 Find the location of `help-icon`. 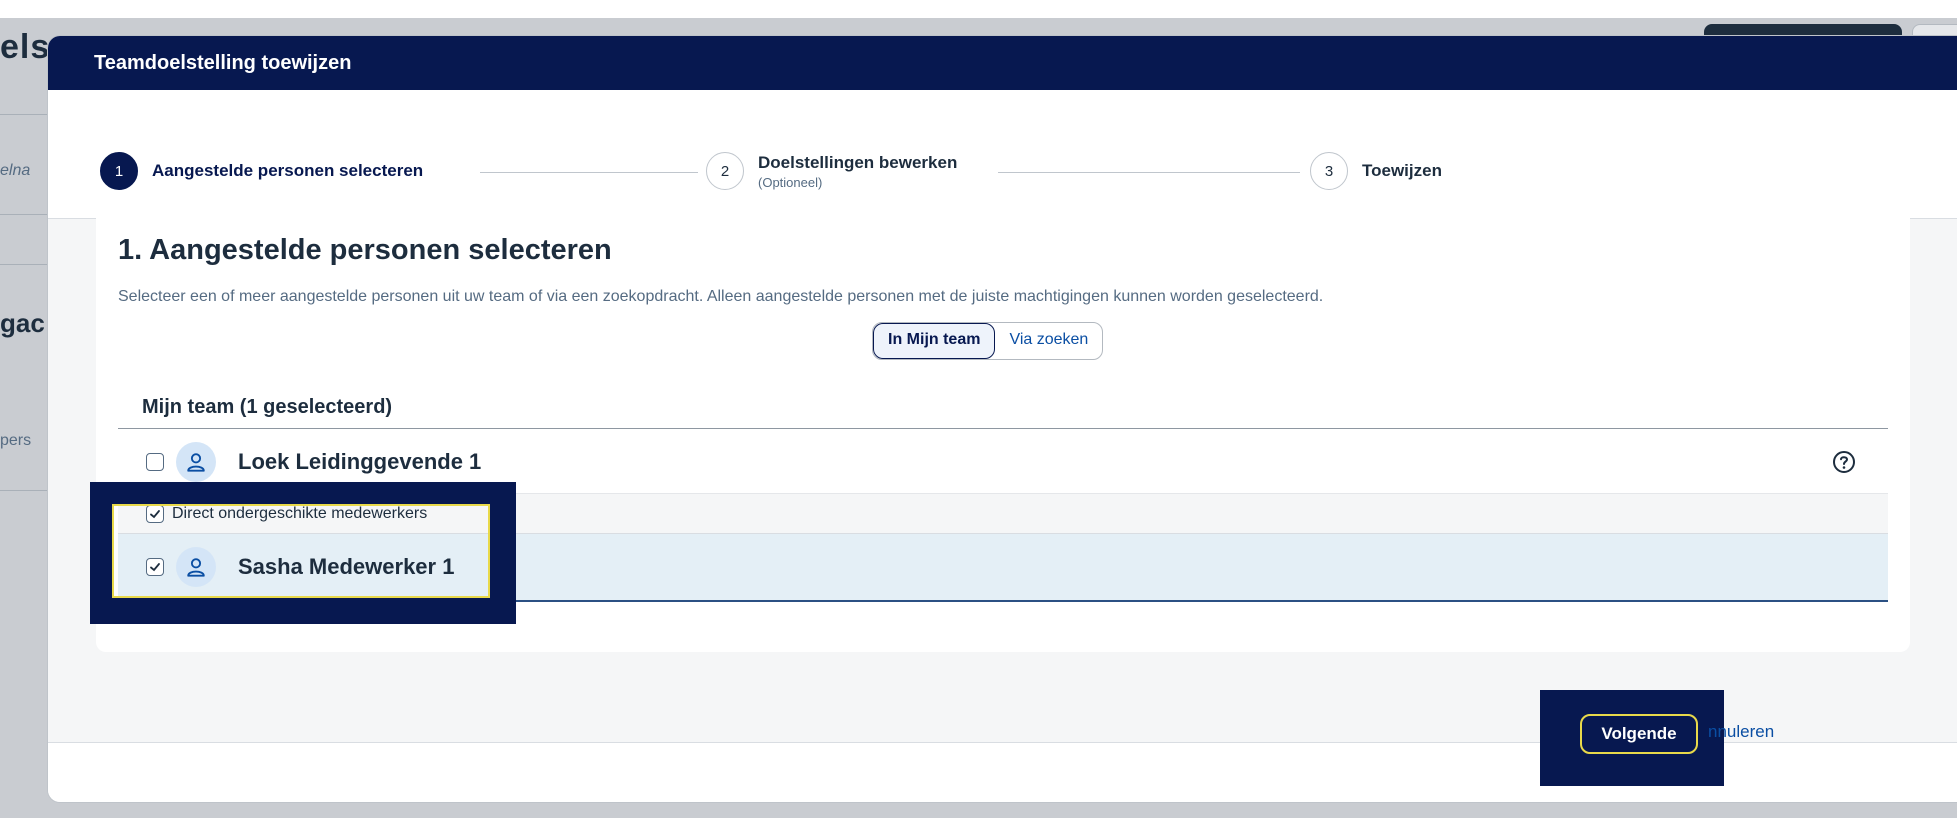

help-icon is located at coordinates (1844, 464).